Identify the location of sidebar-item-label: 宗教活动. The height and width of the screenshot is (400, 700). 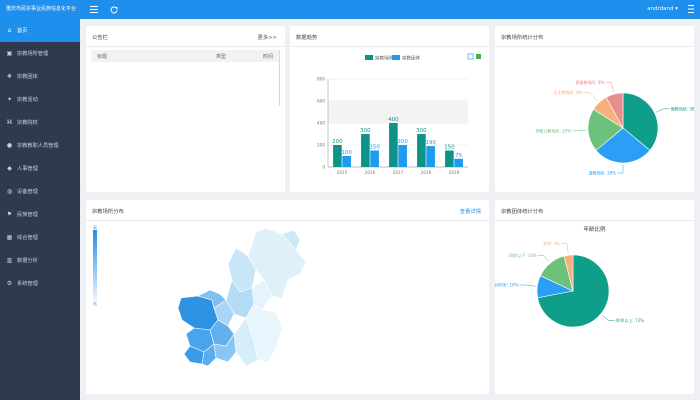
(27, 100).